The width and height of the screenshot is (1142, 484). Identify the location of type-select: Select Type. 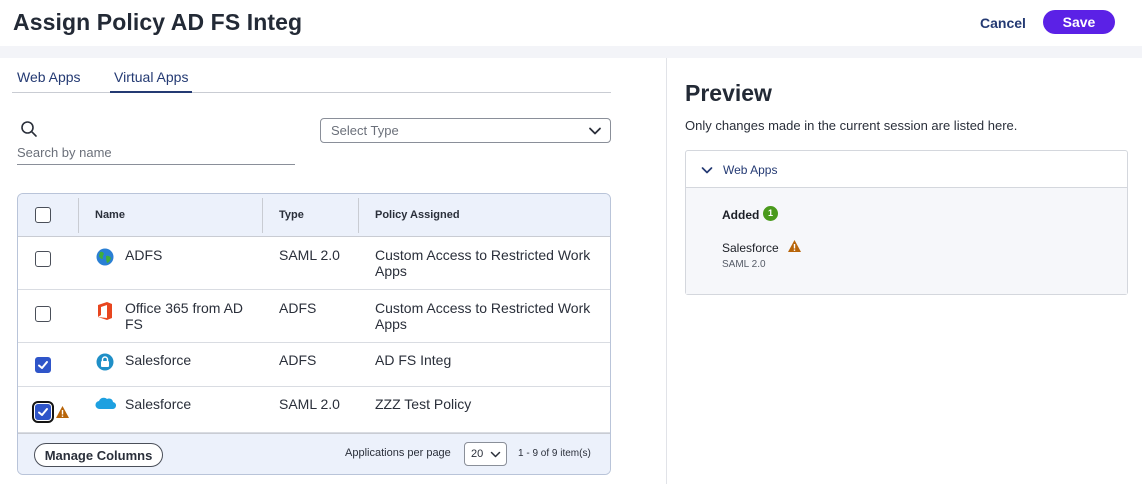
(465, 130).